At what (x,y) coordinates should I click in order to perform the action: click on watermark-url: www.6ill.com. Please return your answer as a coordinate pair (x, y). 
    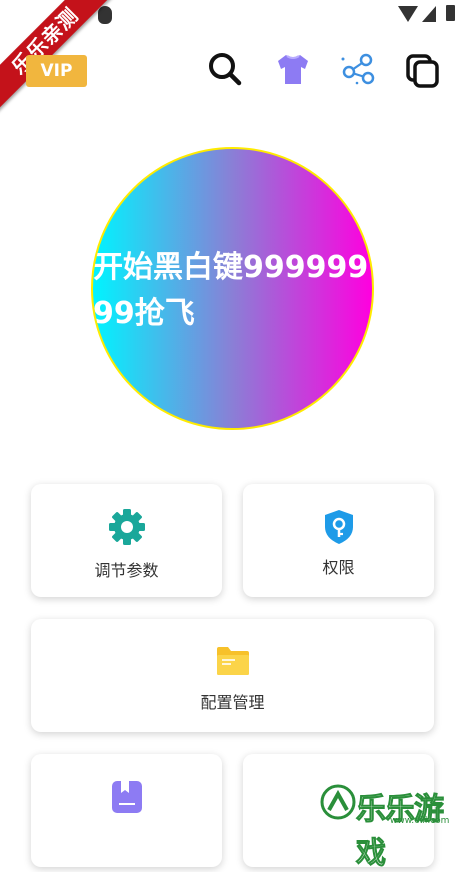
    Looking at the image, I should click on (420, 821).